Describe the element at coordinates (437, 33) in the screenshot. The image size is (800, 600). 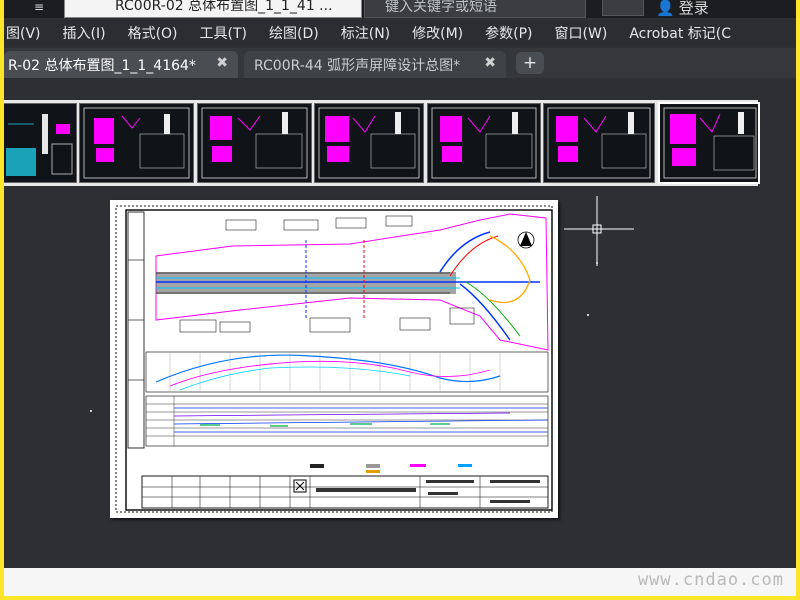
I see `menu-modify: 修改(M)` at that location.